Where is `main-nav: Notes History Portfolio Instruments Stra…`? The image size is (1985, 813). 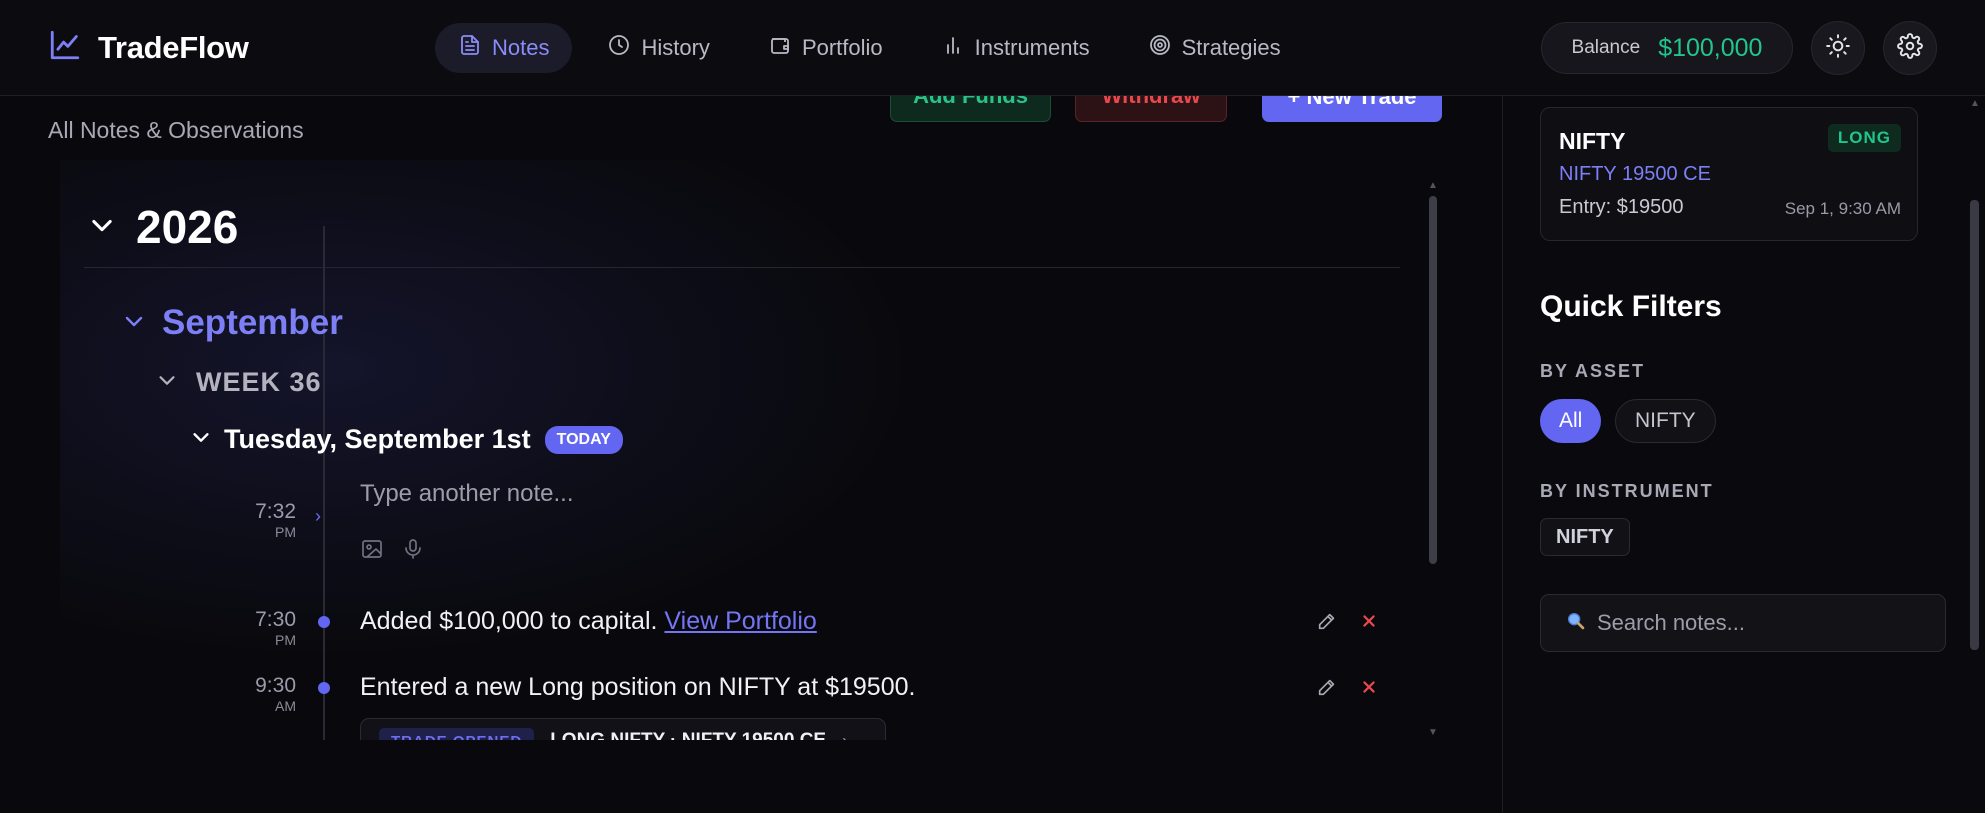 main-nav: Notes History Portfolio Instruments Stra… is located at coordinates (869, 48).